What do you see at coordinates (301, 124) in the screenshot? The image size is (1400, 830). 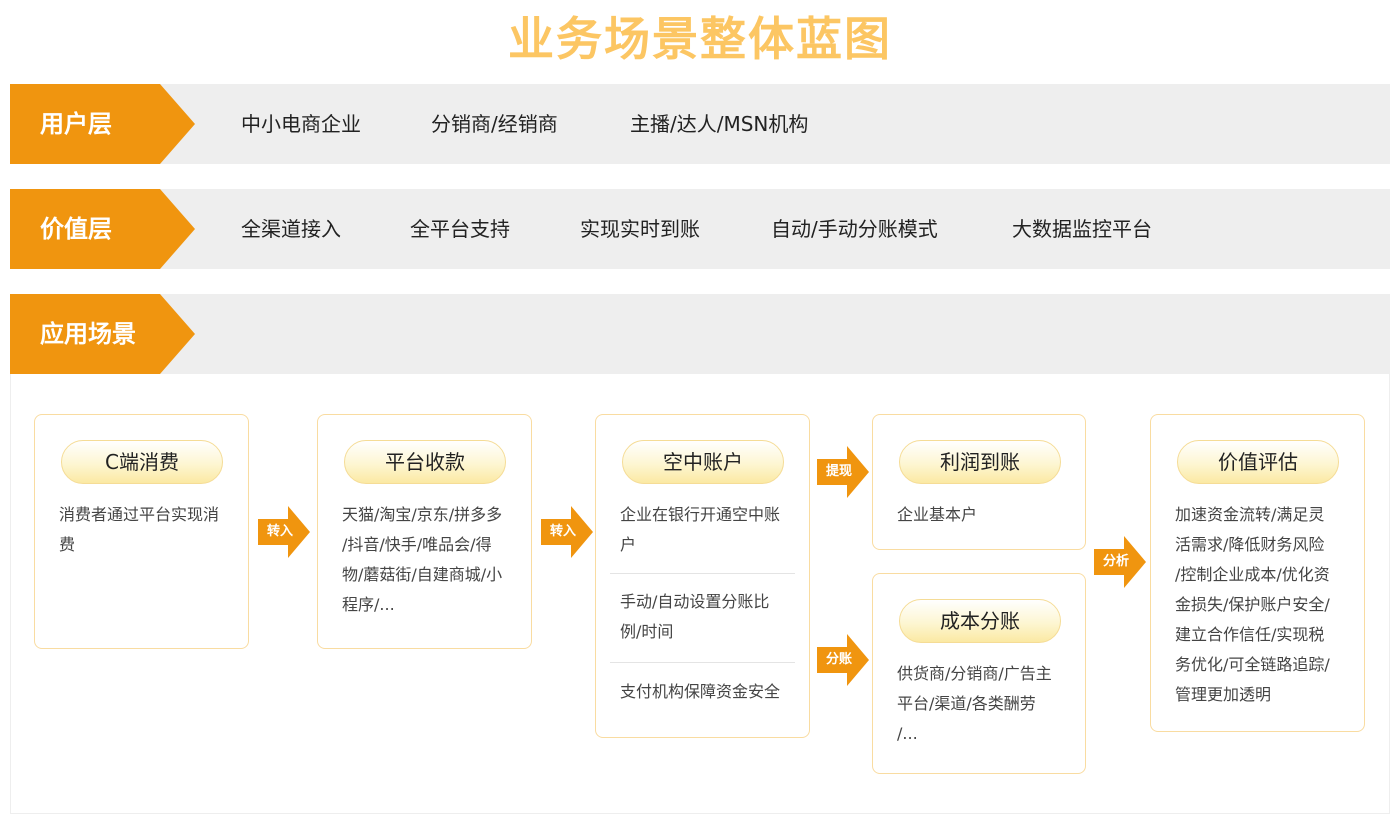 I see `user-layer-item: 中小电商企业` at bounding box center [301, 124].